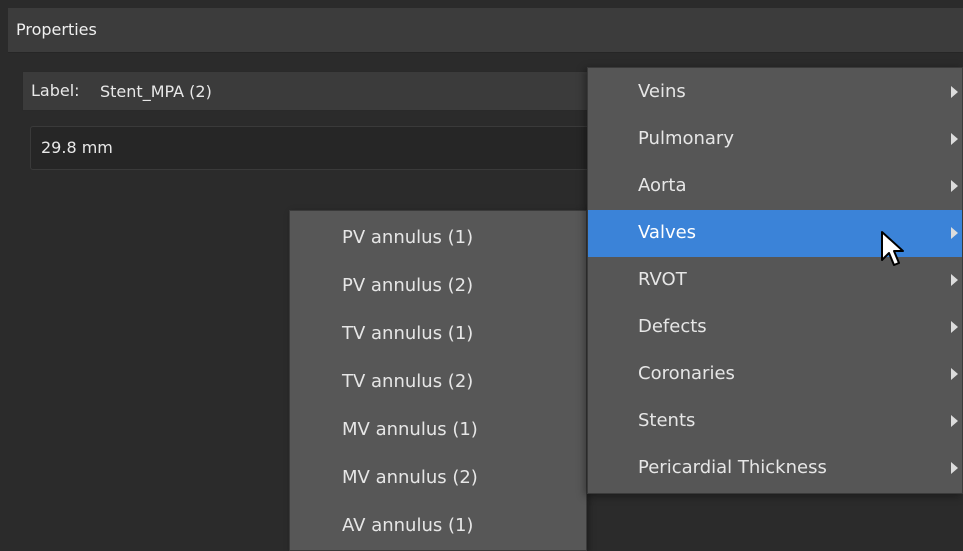  Describe the element at coordinates (410, 429) in the screenshot. I see `submenu-item-label: MV annulus (1)` at that location.